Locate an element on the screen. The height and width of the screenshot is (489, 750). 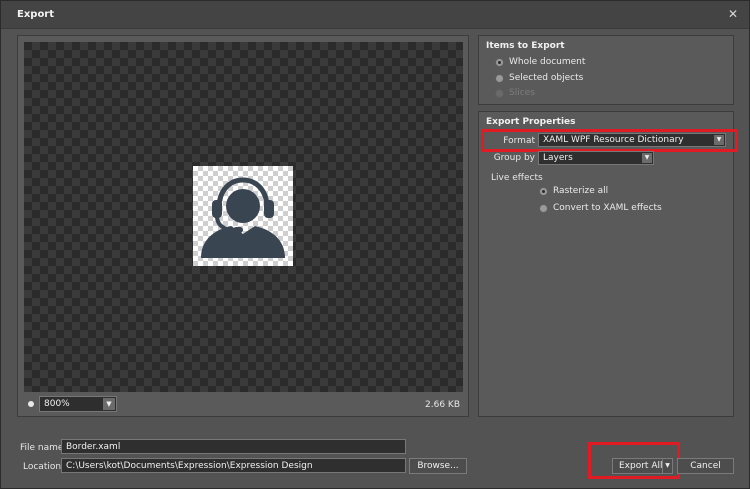
dialog-title: Export is located at coordinates (36, 14).